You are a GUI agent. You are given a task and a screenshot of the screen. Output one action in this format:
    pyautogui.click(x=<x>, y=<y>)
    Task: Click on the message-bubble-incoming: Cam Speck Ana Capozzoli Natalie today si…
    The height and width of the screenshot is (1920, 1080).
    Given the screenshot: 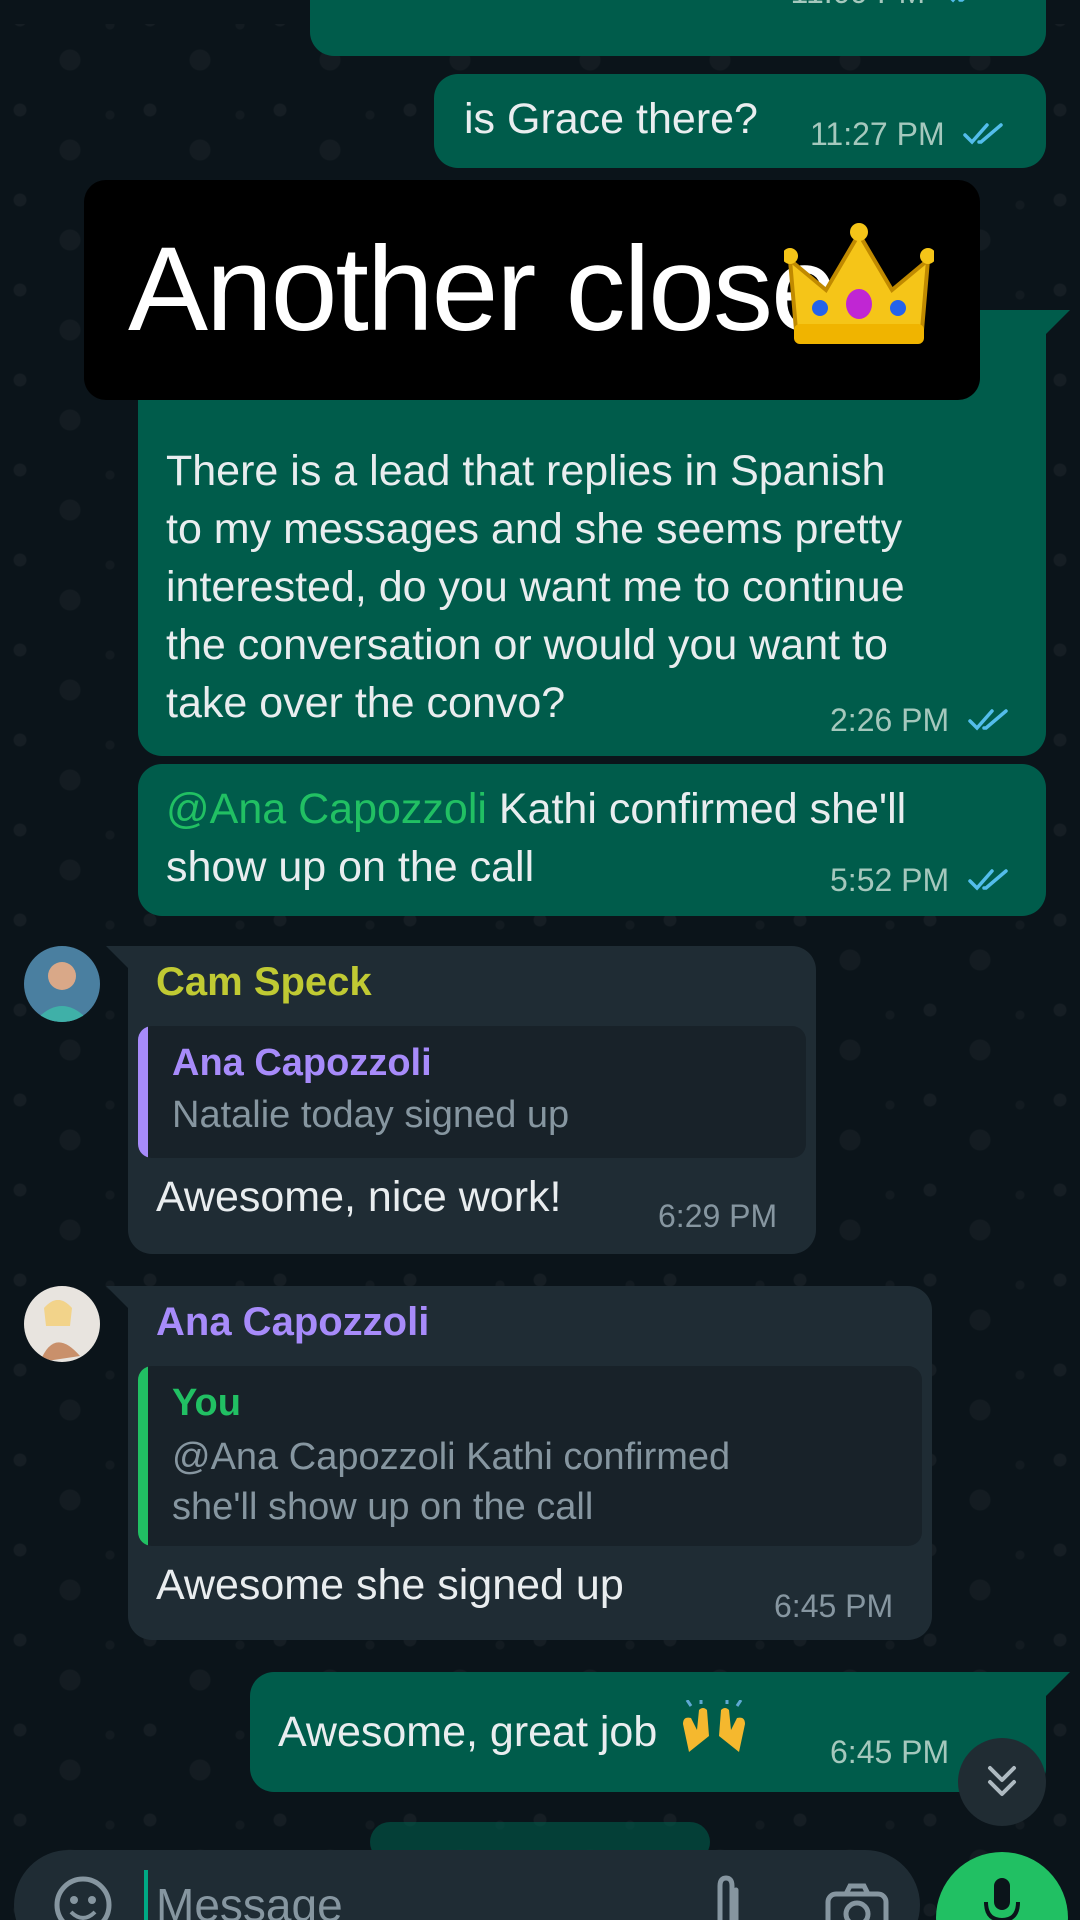 What is the action you would take?
    pyautogui.click(x=461, y=1100)
    